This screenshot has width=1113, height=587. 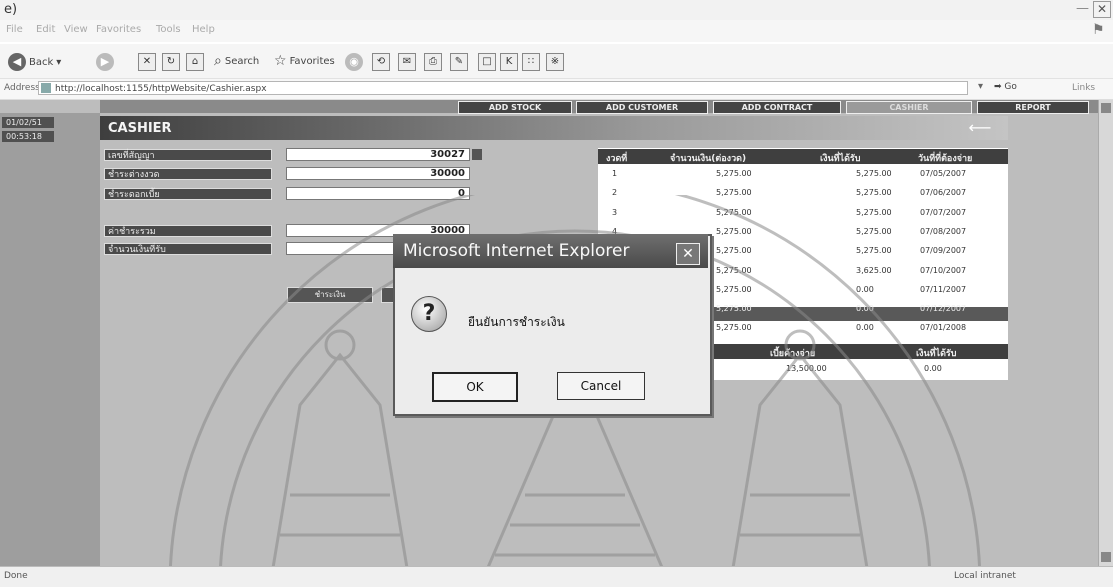 I want to click on summary-received-value: 0.00, so click(x=933, y=368).